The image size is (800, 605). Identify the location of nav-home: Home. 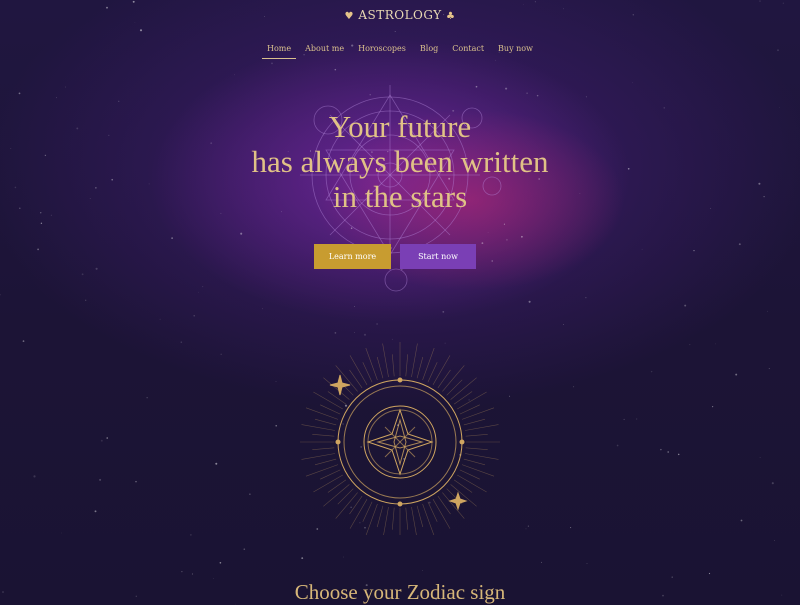
(279, 51).